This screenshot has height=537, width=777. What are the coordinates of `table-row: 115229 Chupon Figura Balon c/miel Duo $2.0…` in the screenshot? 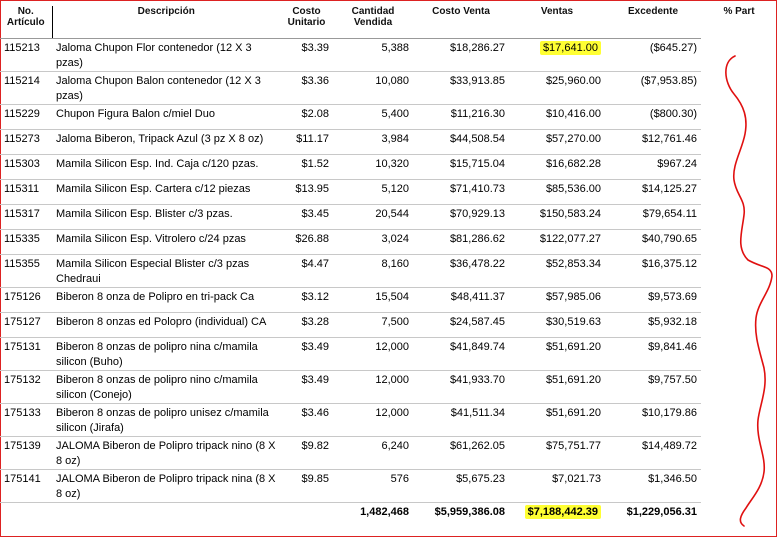 It's located at (388, 117).